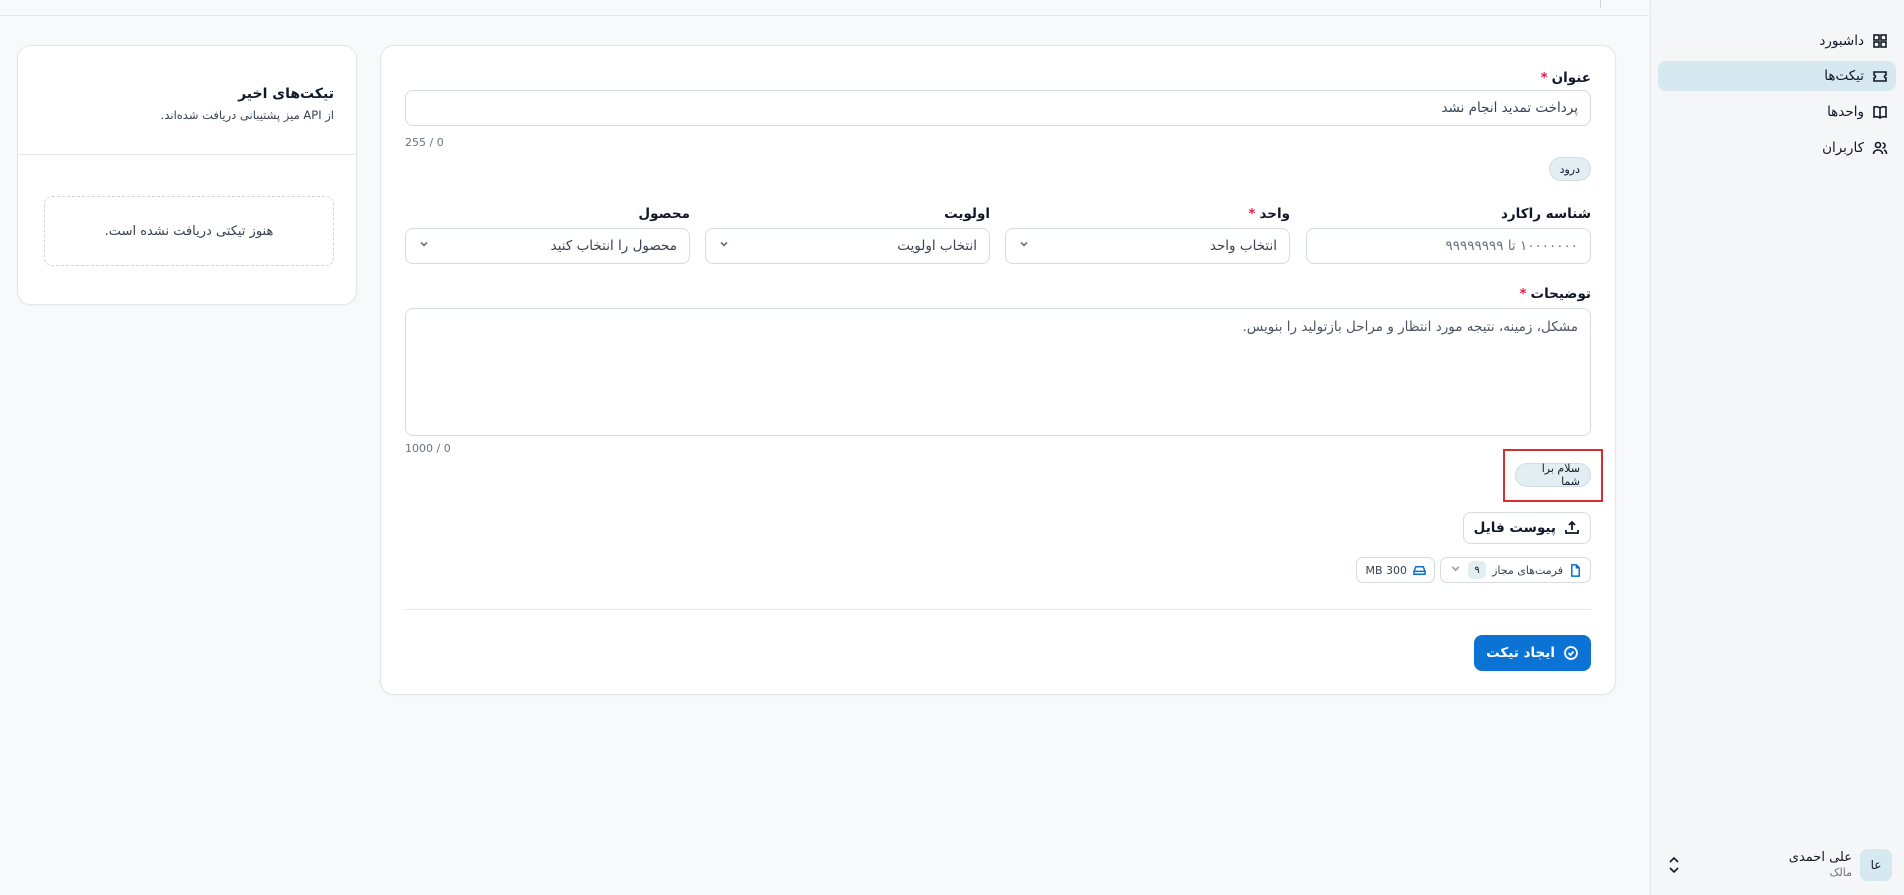 This screenshot has width=1904, height=895. What do you see at coordinates (967, 214) in the screenshot?
I see `priority-label: اولویت` at bounding box center [967, 214].